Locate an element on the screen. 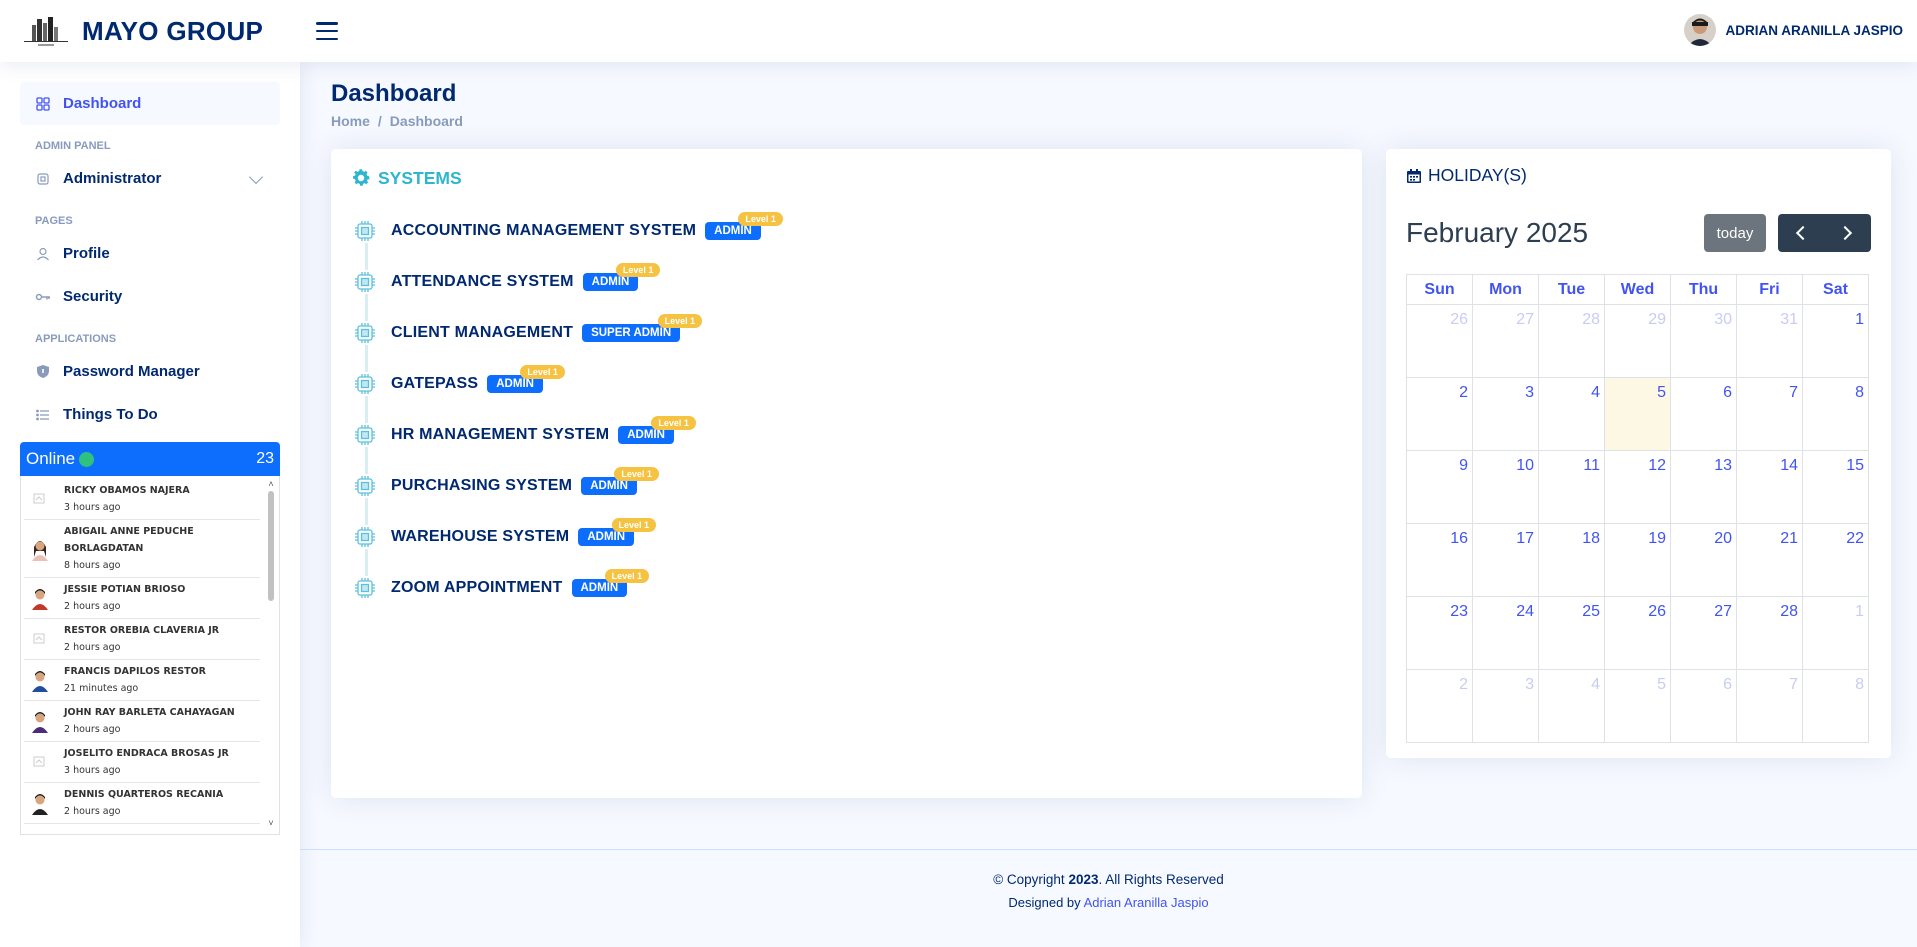 Image resolution: width=1917 pixels, height=947 pixels. scroll-down-arrow-icon: ˅ is located at coordinates (271, 823).